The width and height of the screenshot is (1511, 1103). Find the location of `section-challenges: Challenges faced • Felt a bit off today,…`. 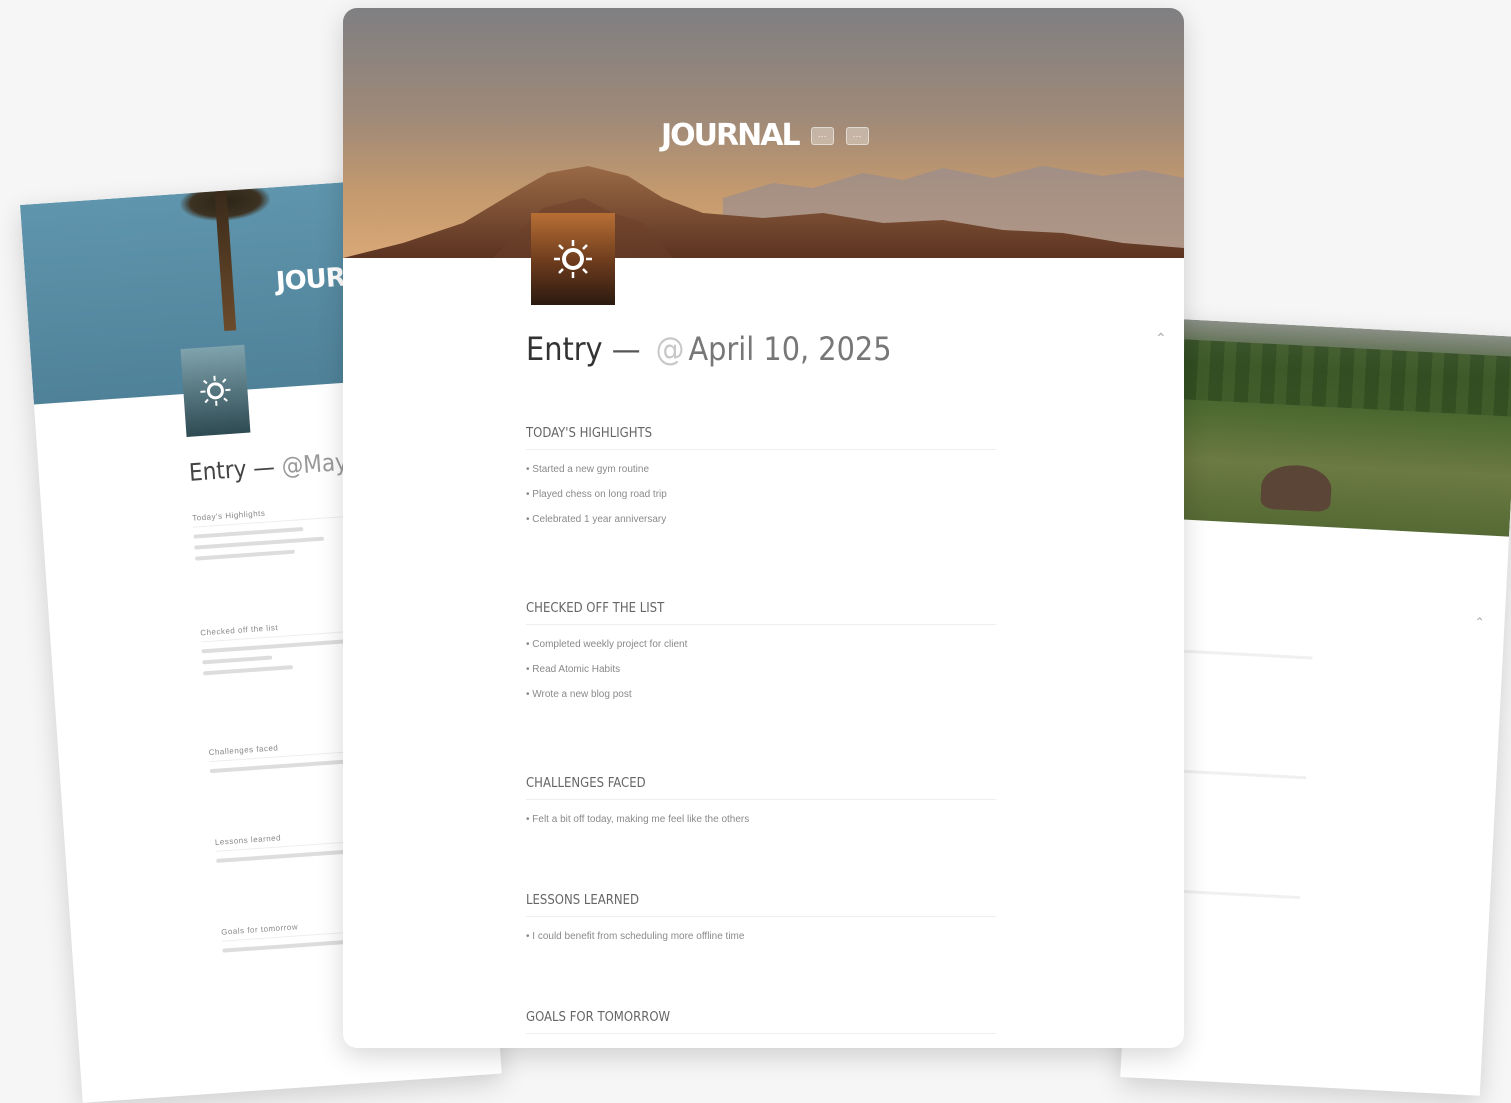

section-challenges: Challenges faced • Felt a bit off today,… is located at coordinates (761, 805).